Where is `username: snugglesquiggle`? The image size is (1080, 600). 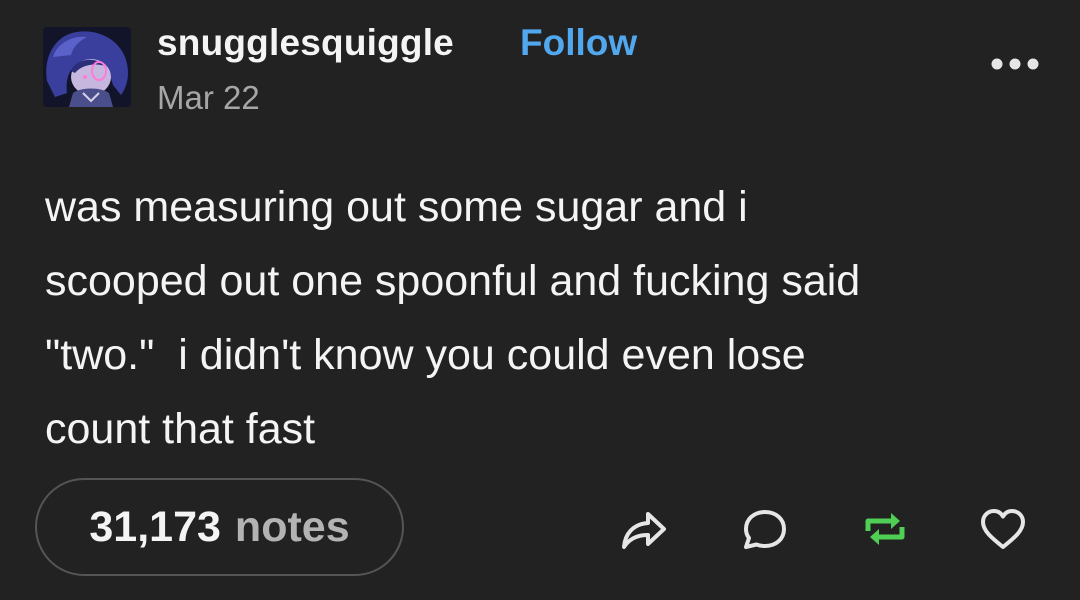 username: snugglesquiggle is located at coordinates (305, 43).